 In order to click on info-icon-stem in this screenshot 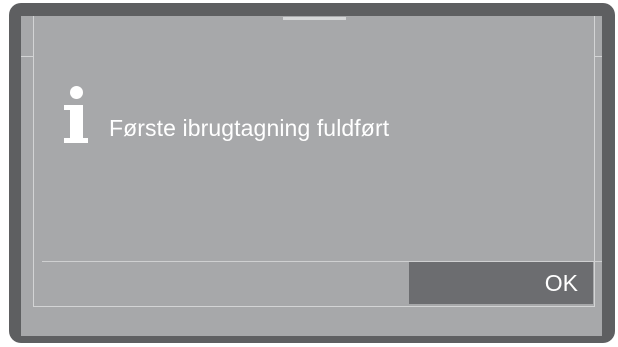, I will do `click(76, 123)`.